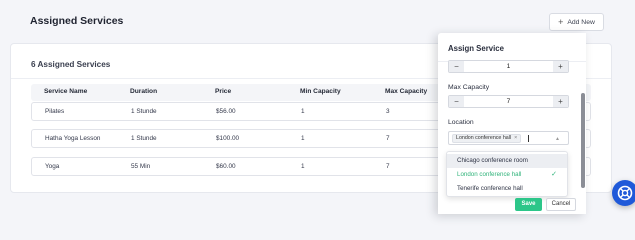 This screenshot has height=240, width=635. Describe the element at coordinates (71, 64) in the screenshot. I see `card-title: 6 Assigned Services` at that location.